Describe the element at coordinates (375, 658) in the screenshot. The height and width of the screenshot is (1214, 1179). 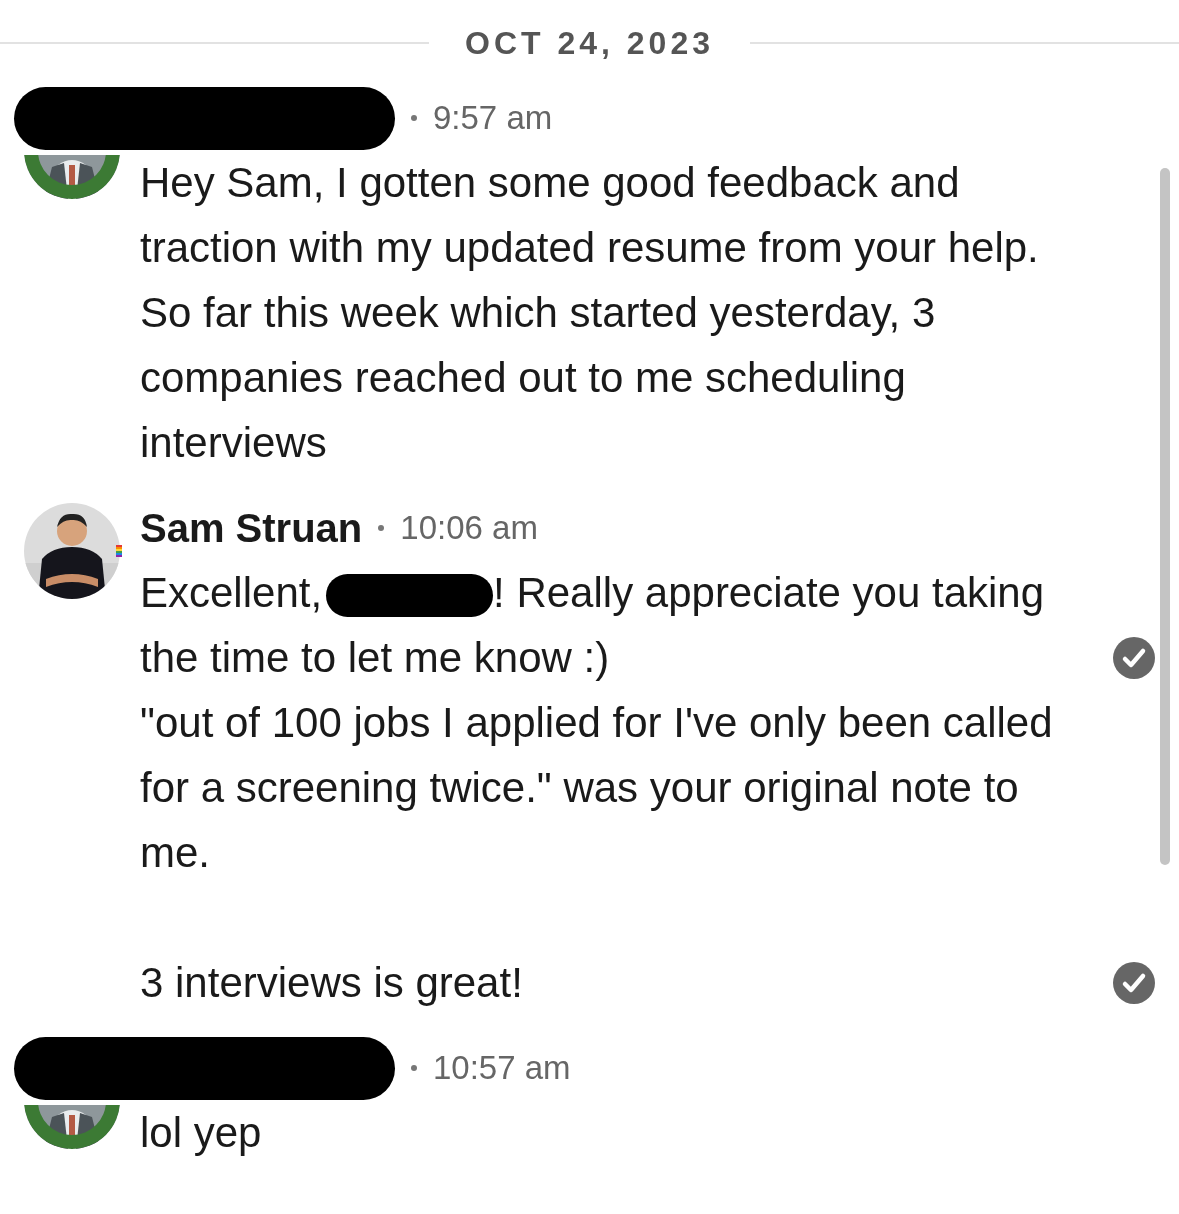
I see `message-text: the time to let me know :)` at that location.